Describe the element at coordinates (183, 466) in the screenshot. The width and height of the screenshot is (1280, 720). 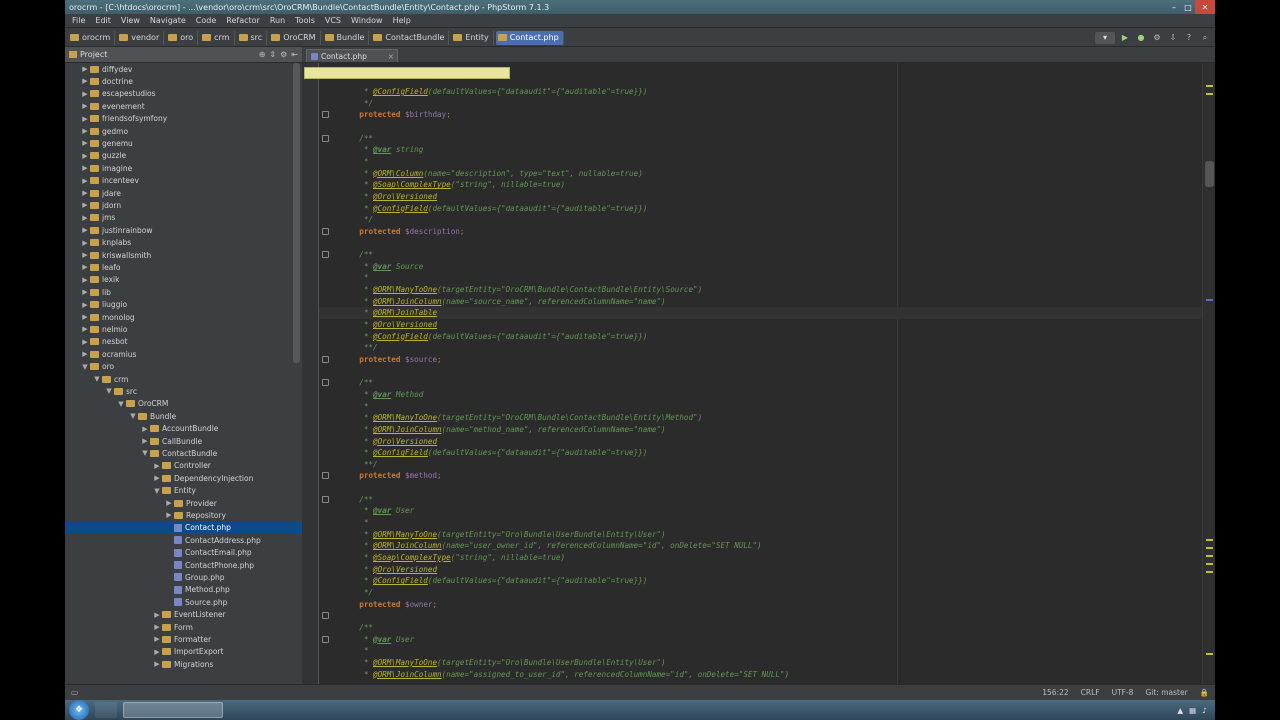
I see `tree-item: ▶ Controller` at that location.